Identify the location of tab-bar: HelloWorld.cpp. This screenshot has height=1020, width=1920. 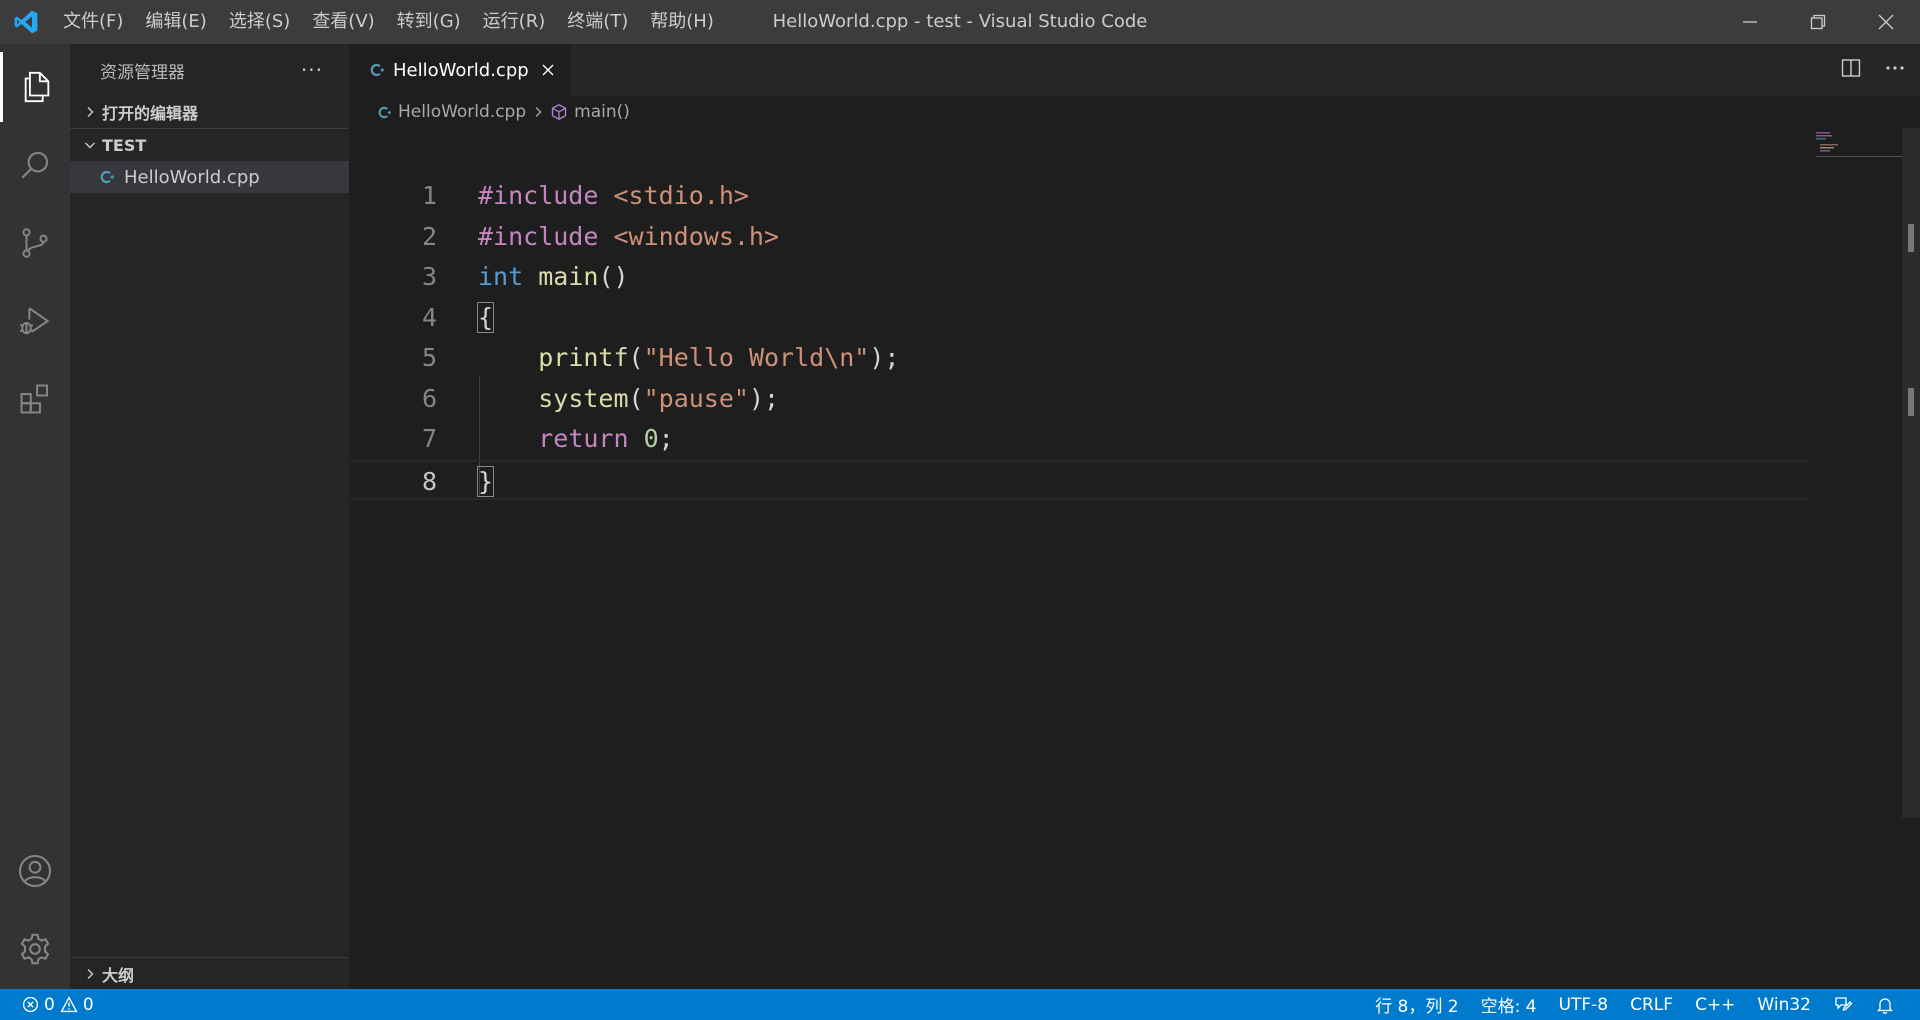
(1134, 70).